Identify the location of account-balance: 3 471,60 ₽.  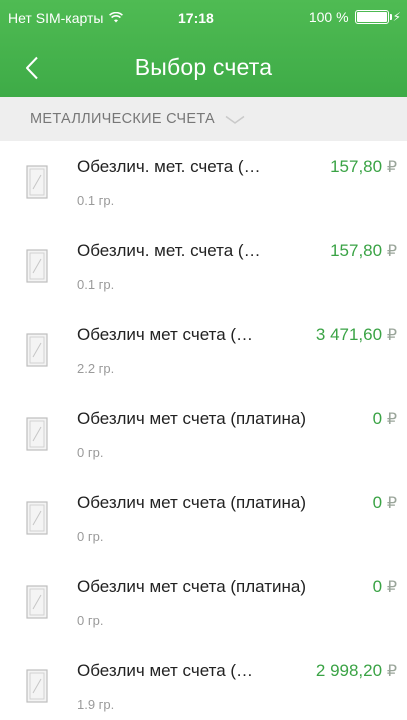
(356, 335).